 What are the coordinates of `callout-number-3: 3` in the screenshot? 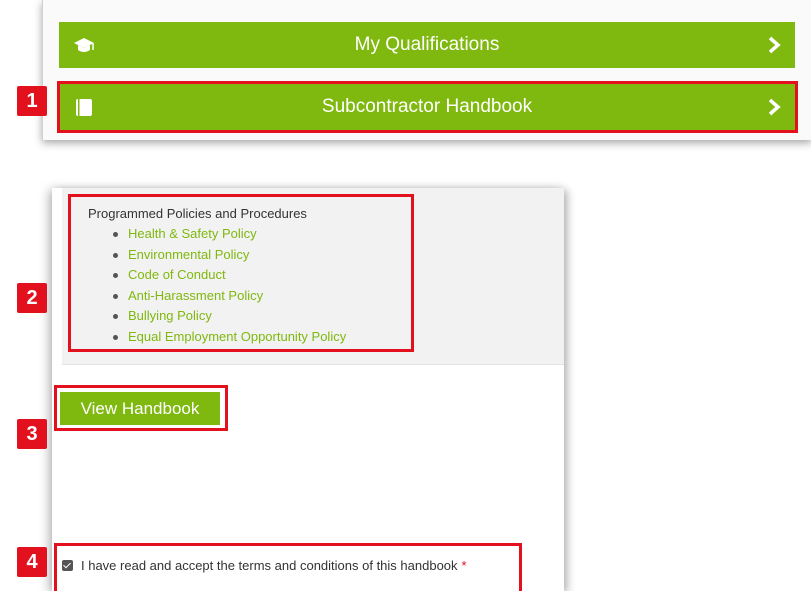 It's located at (32, 434).